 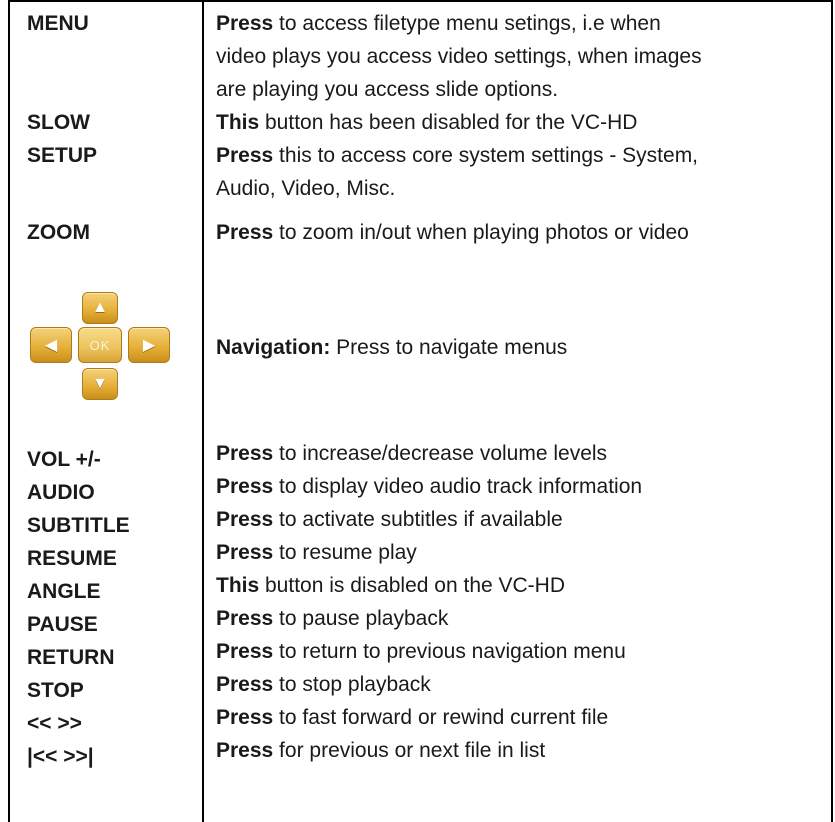 What do you see at coordinates (62, 155) in the screenshot?
I see `key-label-setup: SETUP` at bounding box center [62, 155].